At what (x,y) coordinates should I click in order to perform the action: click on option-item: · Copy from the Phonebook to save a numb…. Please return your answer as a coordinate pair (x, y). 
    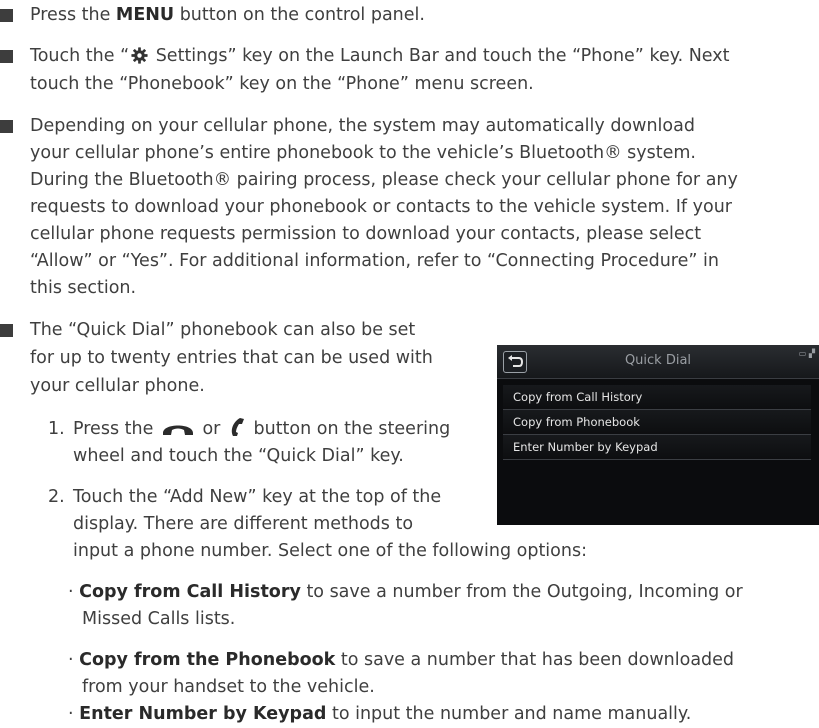
    Looking at the image, I should click on (401, 660).